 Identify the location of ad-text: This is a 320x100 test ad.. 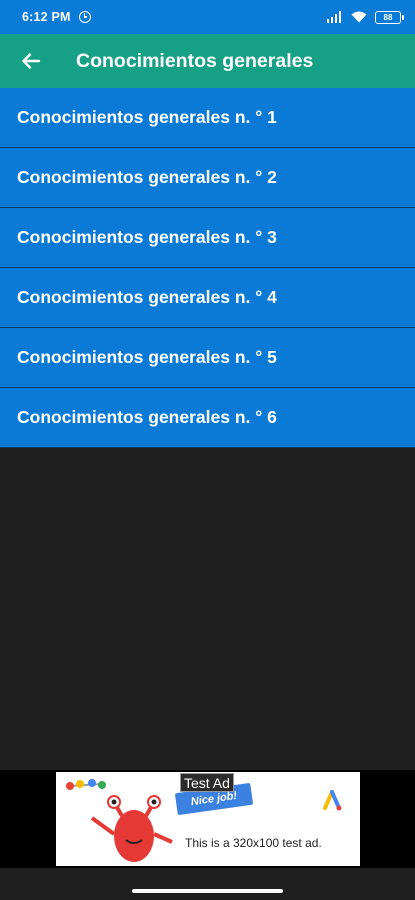
(253, 843).